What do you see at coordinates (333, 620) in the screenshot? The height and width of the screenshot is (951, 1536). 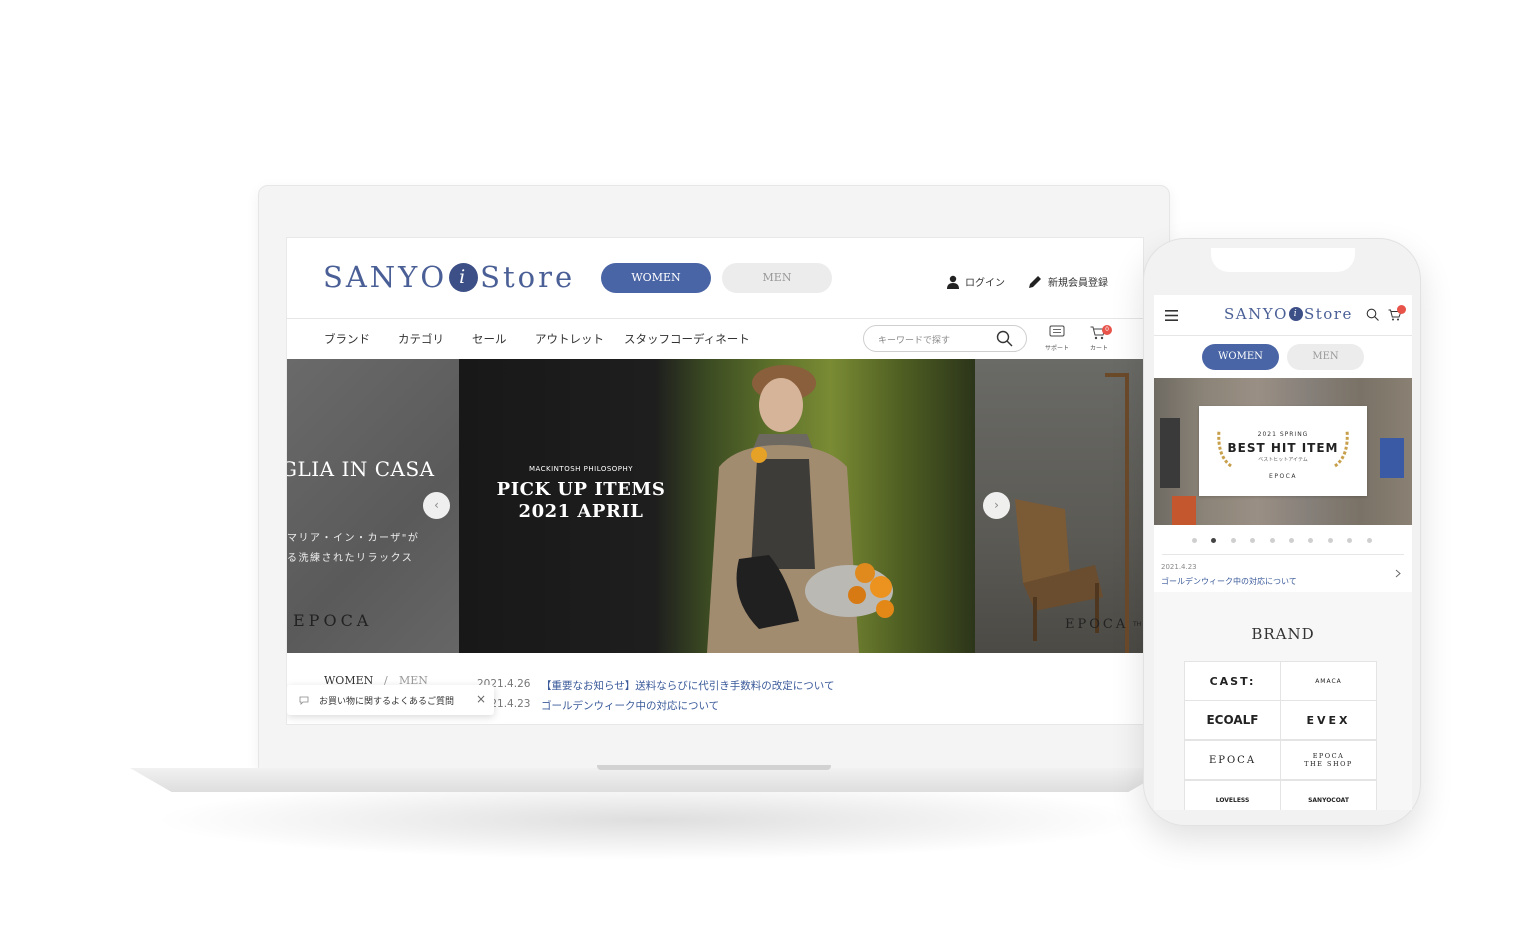 I see `hero-left-brand: EPOCA` at bounding box center [333, 620].